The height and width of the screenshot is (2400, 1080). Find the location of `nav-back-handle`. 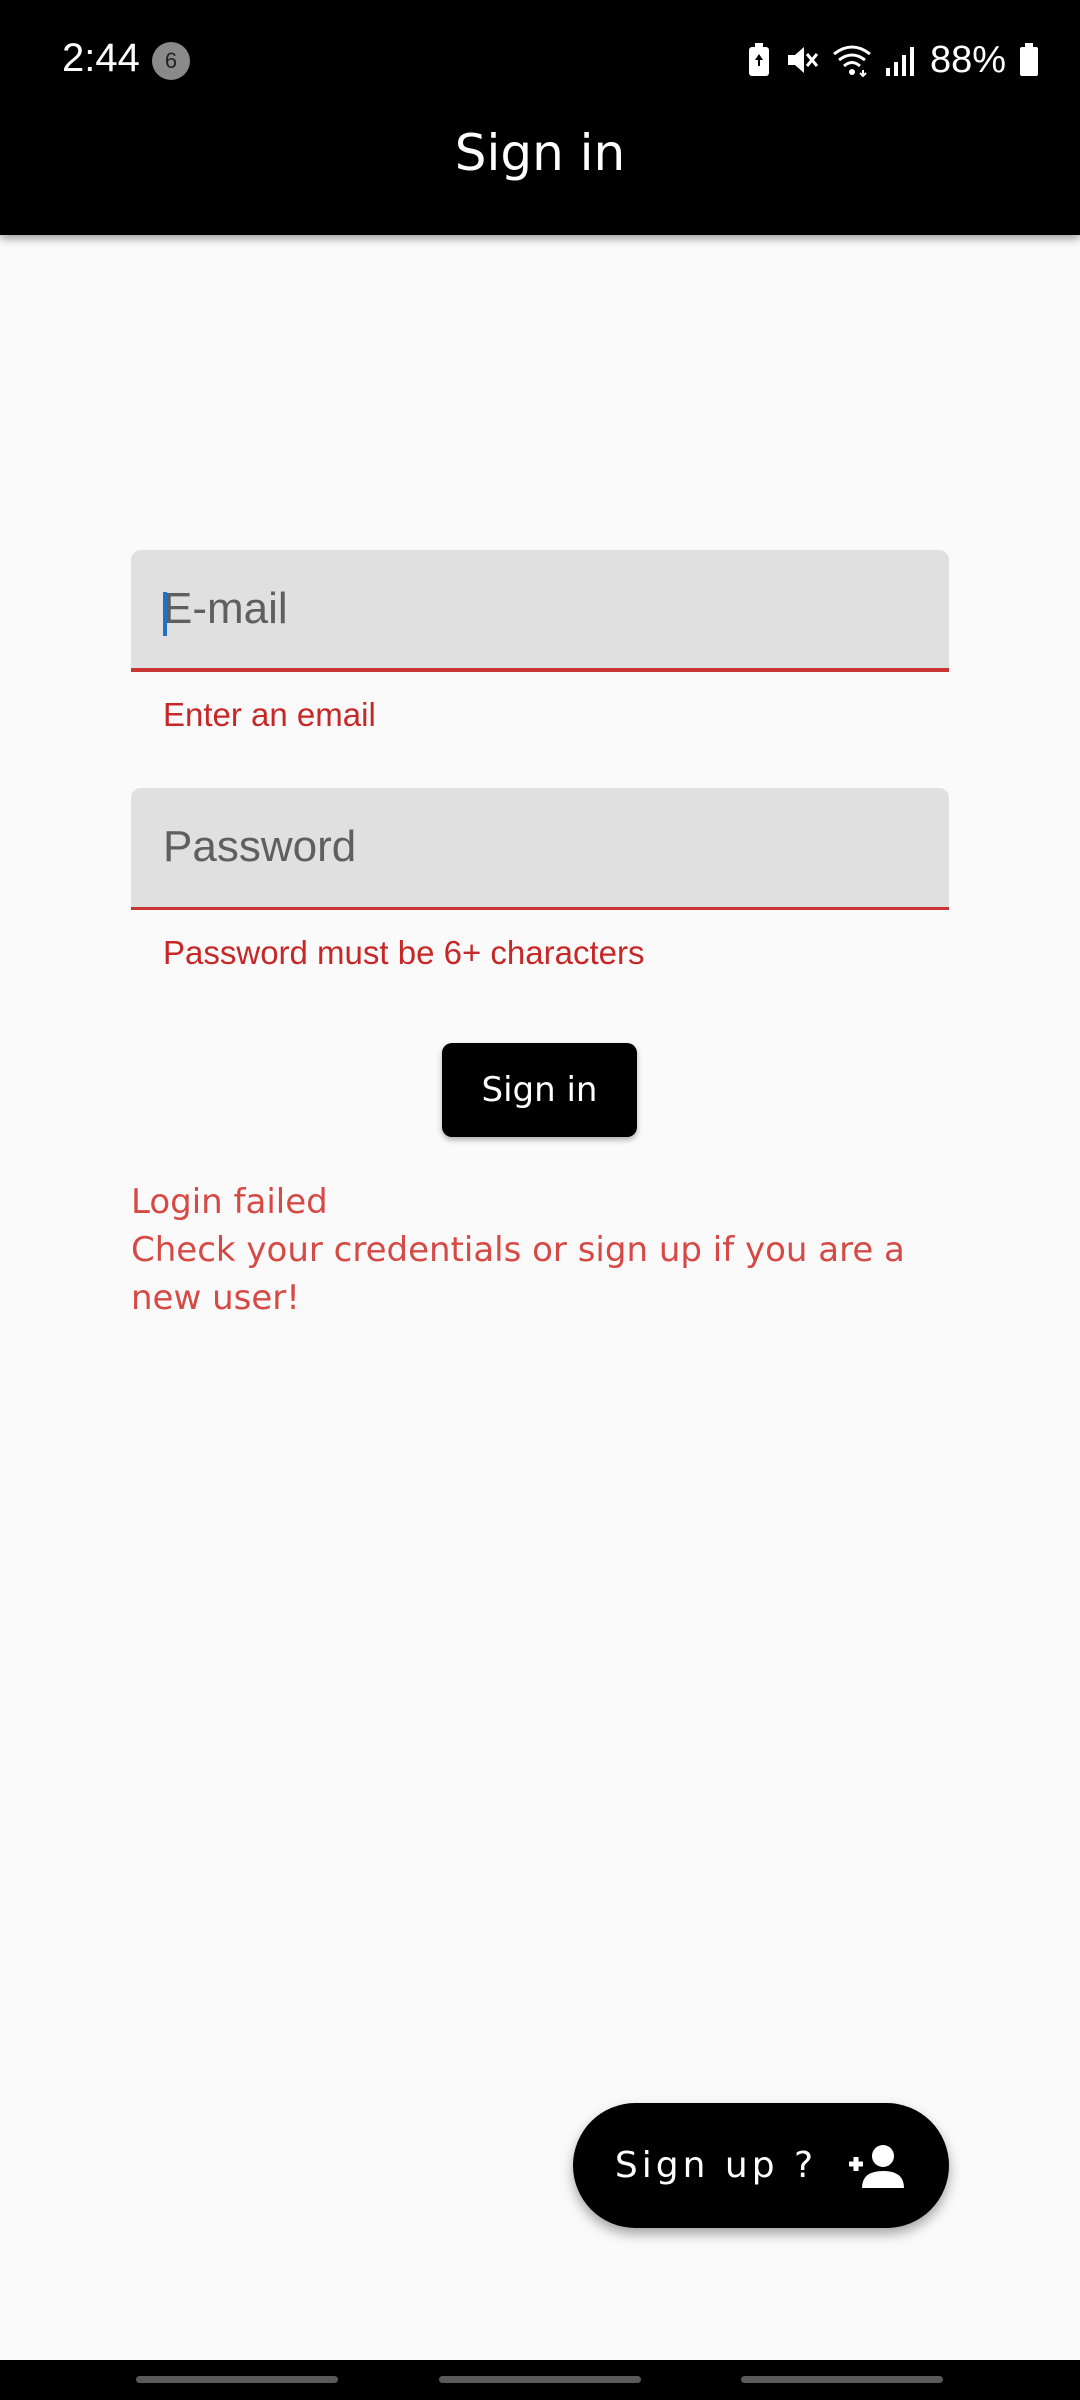

nav-back-handle is located at coordinates (842, 2379).